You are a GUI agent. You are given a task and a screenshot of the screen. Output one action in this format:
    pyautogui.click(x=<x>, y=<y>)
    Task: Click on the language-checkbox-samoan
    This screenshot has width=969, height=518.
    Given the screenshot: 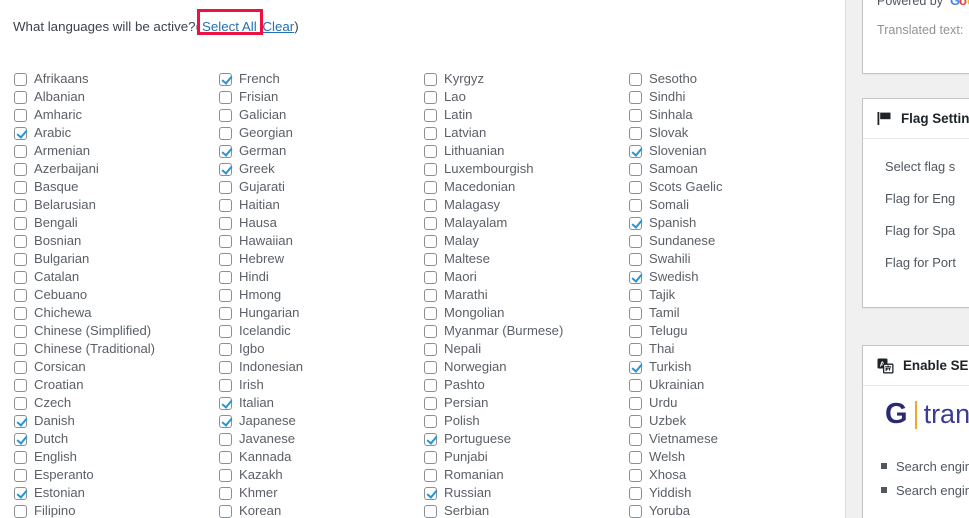 What is the action you would take?
    pyautogui.click(x=635, y=169)
    